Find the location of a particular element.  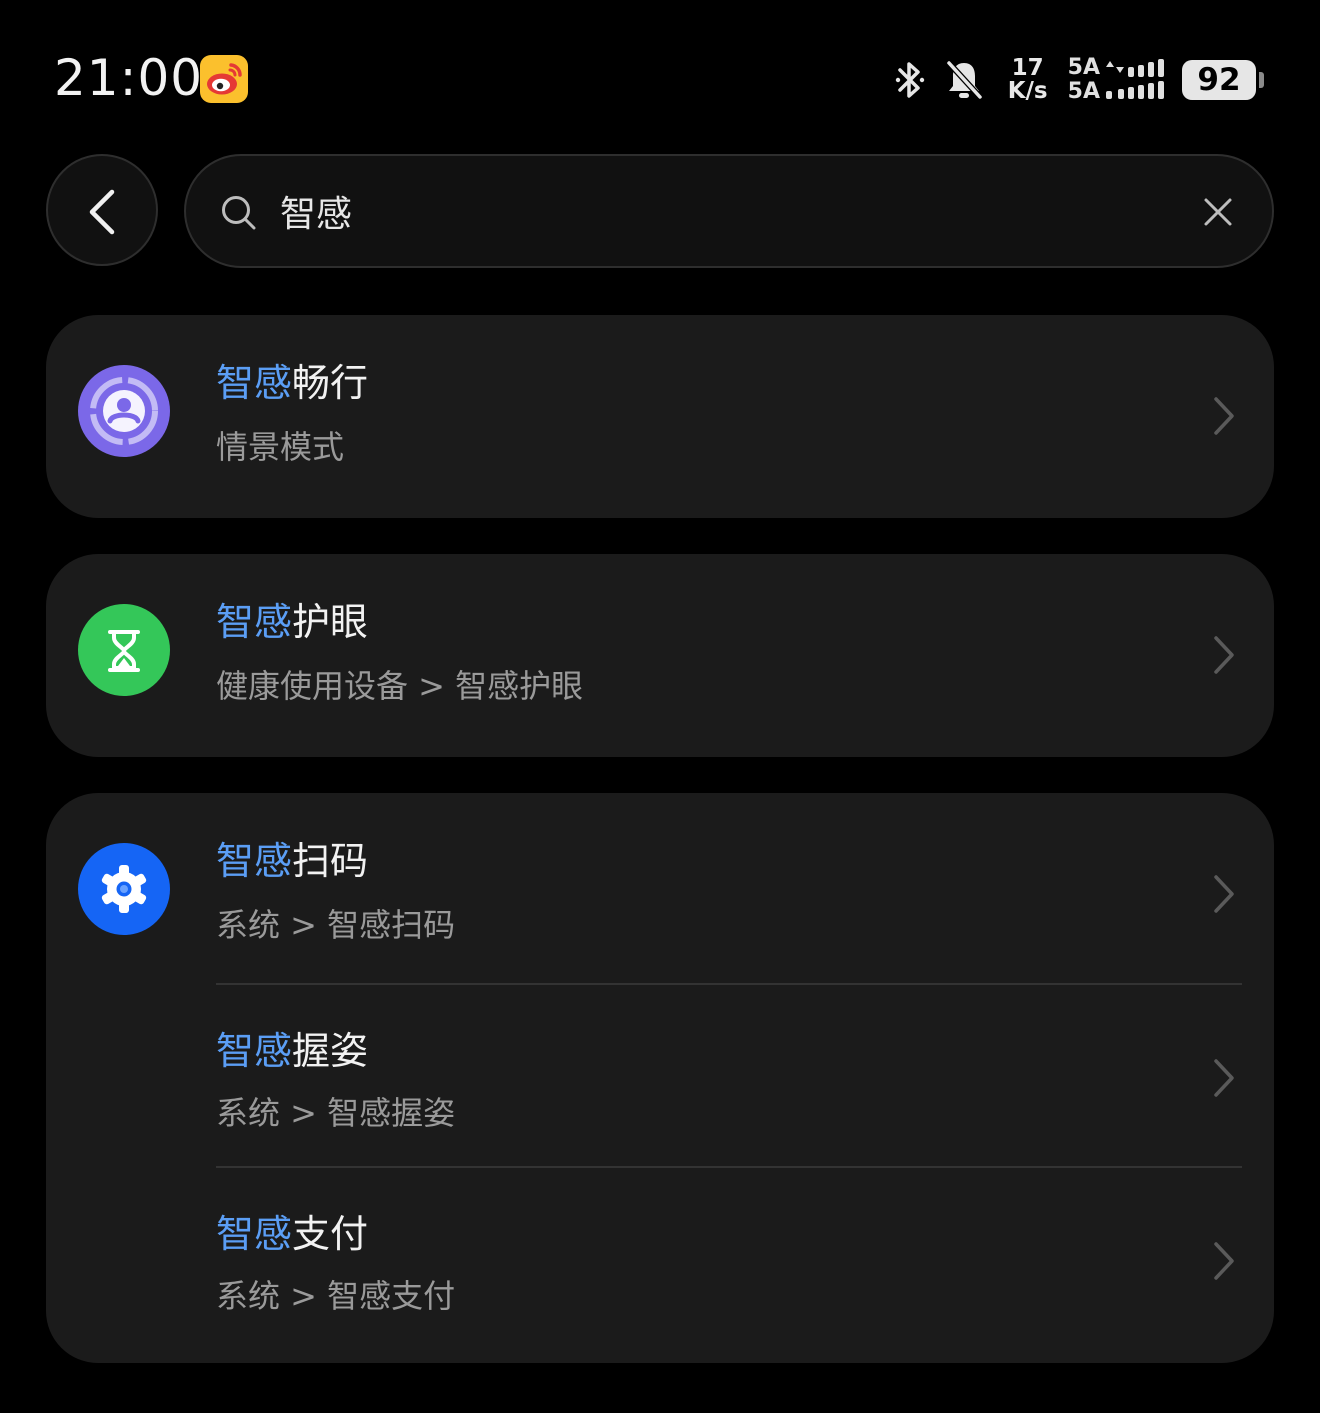

sim2-label: 5A is located at coordinates (1083, 91).